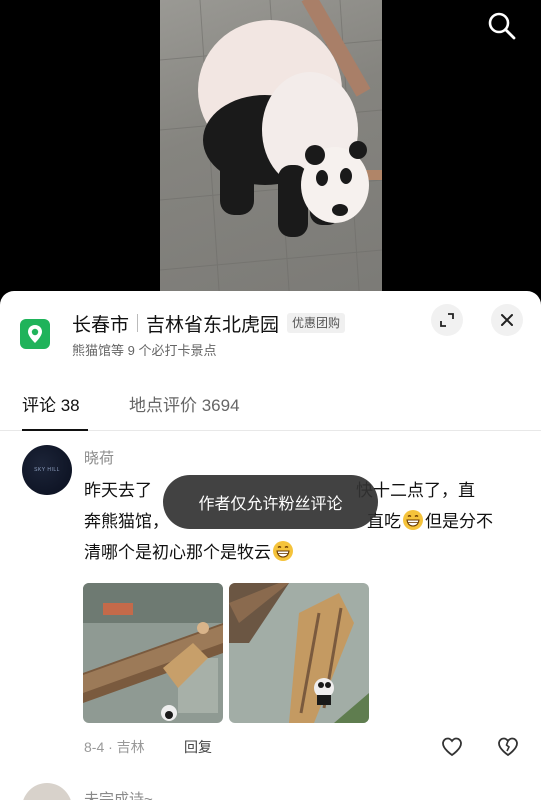  What do you see at coordinates (99, 457) in the screenshot?
I see `comment-author: 晓荷` at bounding box center [99, 457].